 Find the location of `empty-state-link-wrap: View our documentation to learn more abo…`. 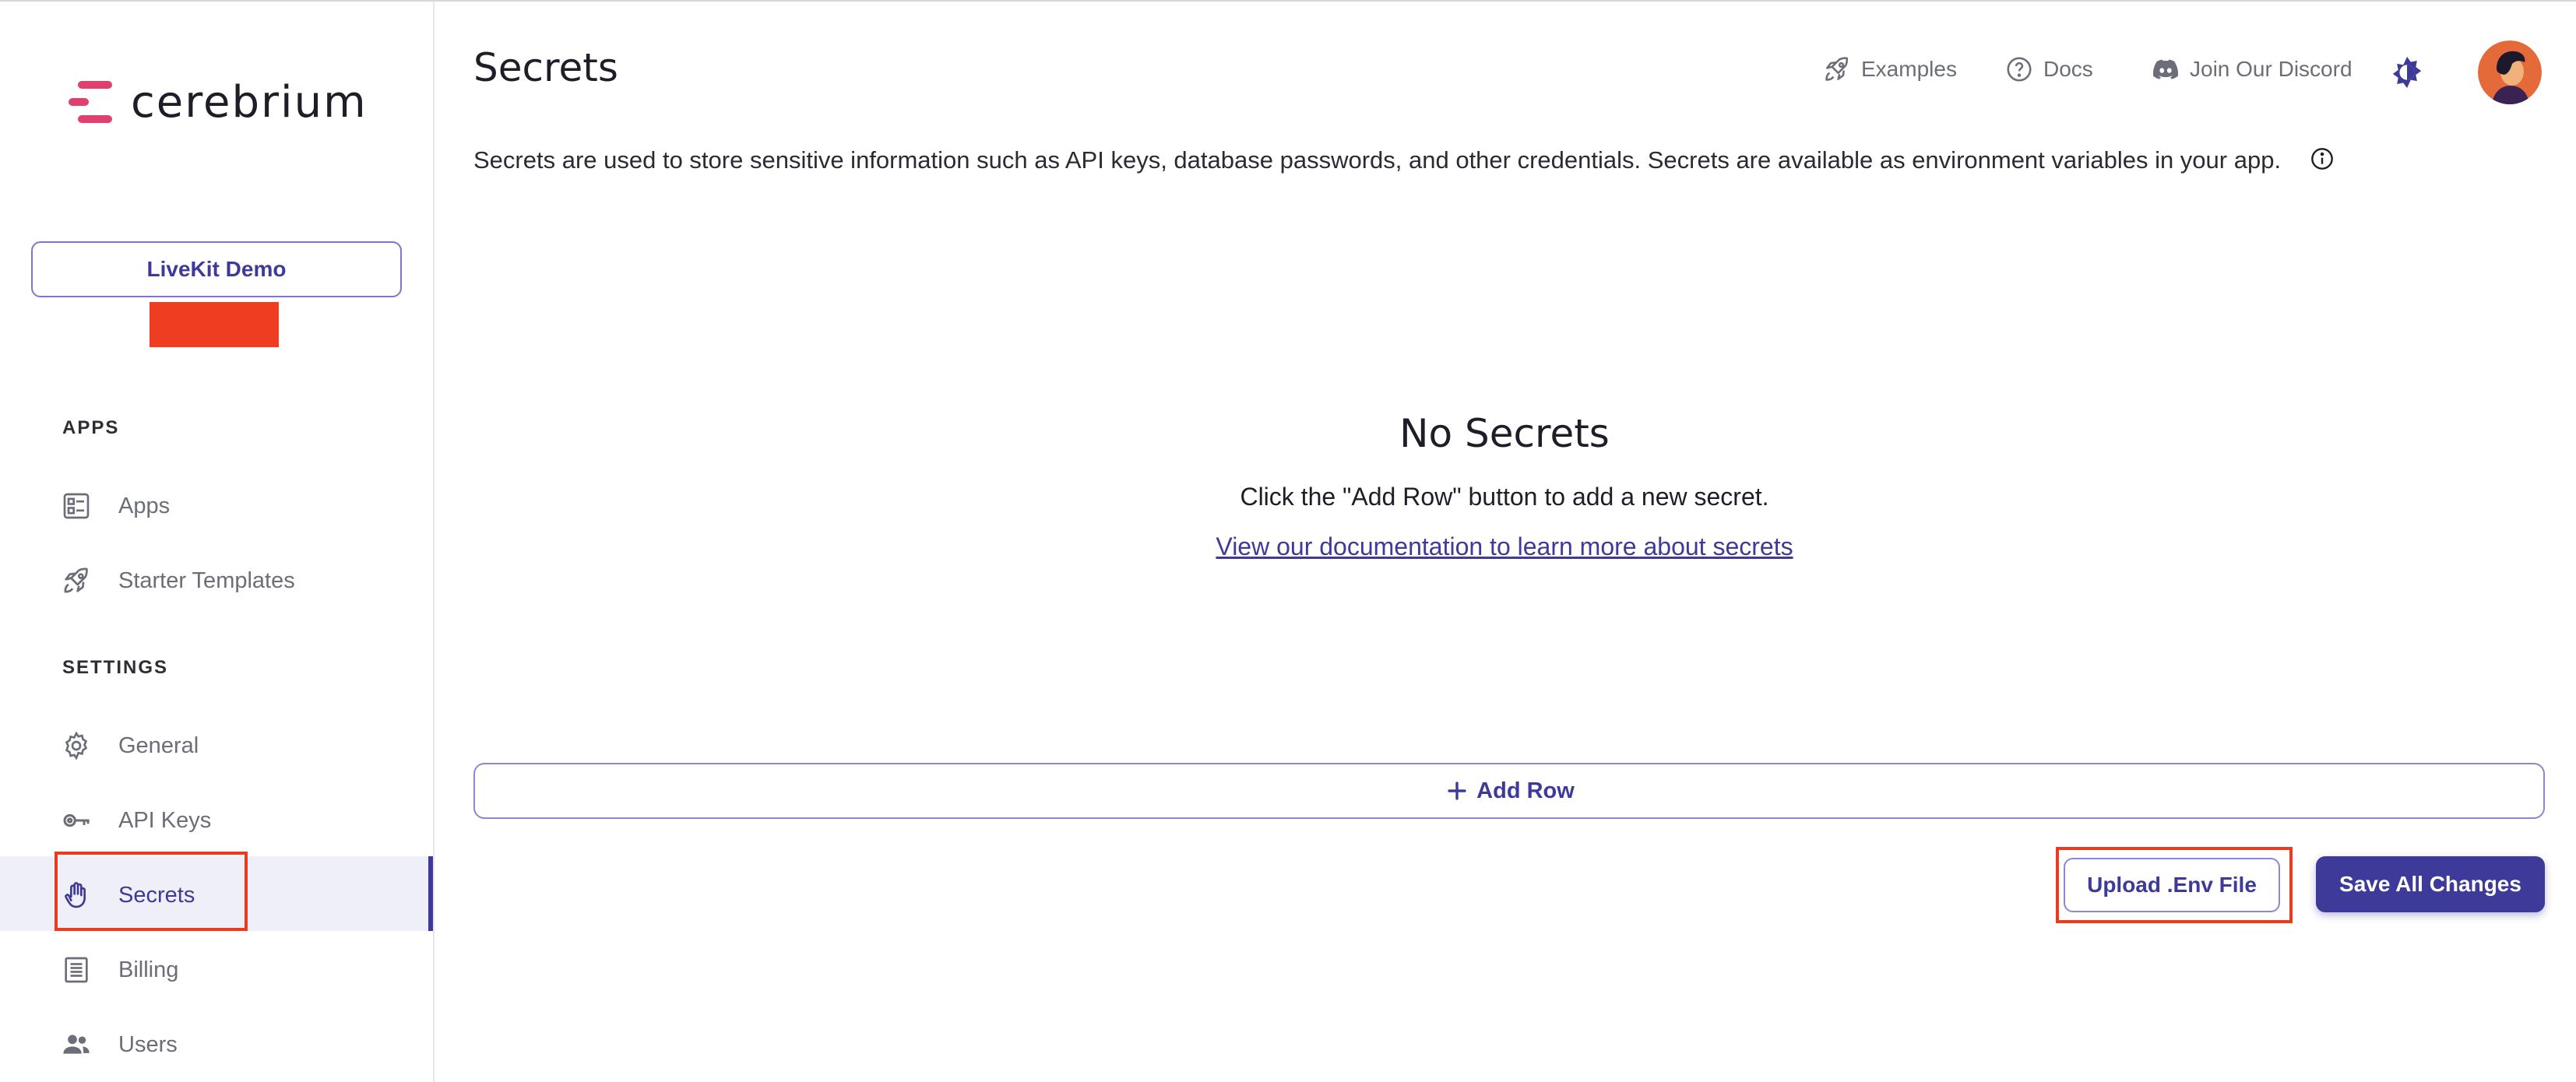

empty-state-link-wrap: View our documentation to learn more abo… is located at coordinates (1504, 546).